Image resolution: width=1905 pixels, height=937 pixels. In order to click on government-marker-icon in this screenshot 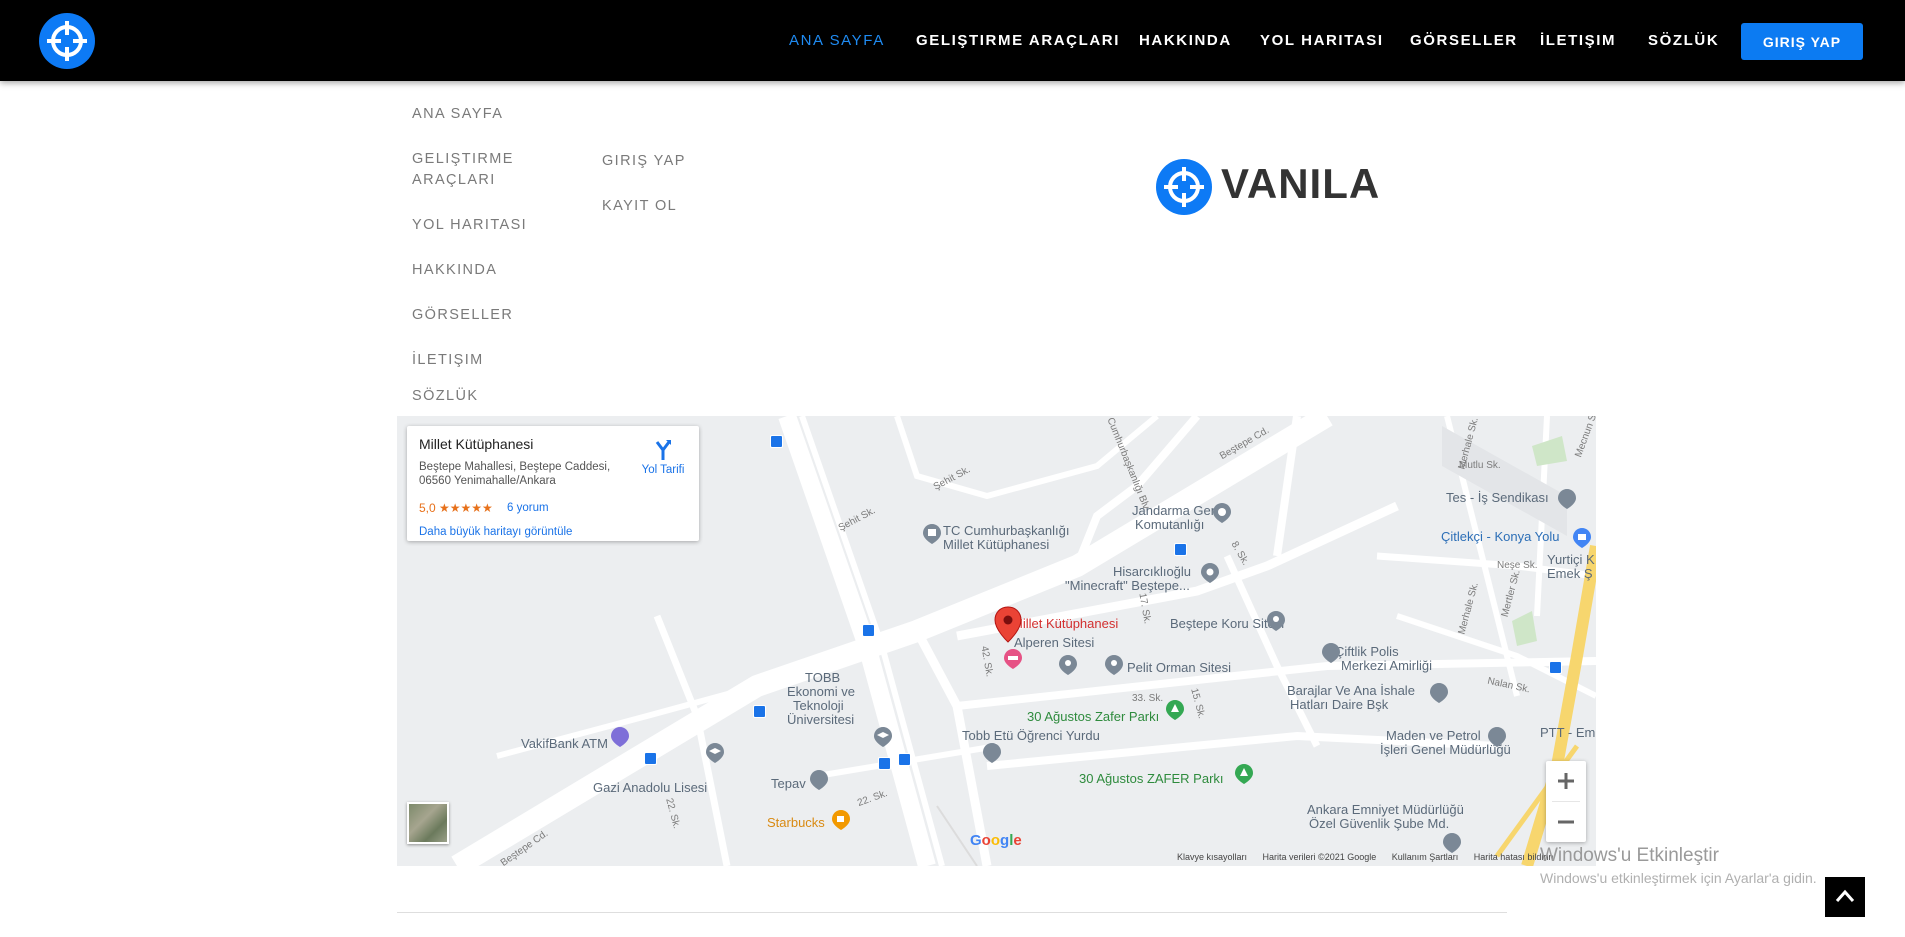, I will do `click(1222, 513)`.